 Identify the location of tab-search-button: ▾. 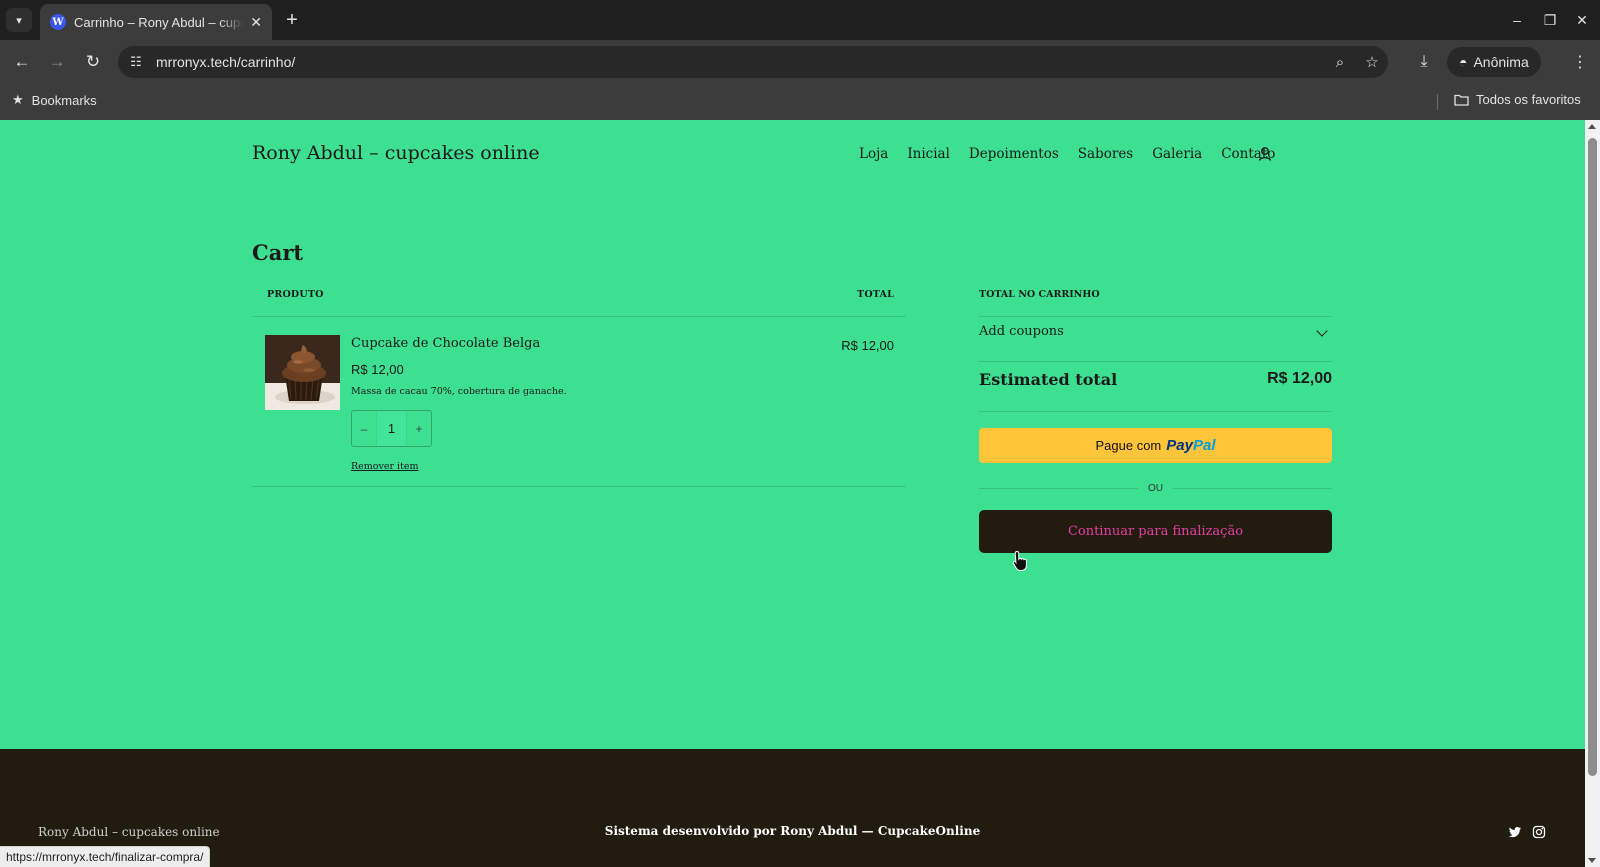
(19, 20).